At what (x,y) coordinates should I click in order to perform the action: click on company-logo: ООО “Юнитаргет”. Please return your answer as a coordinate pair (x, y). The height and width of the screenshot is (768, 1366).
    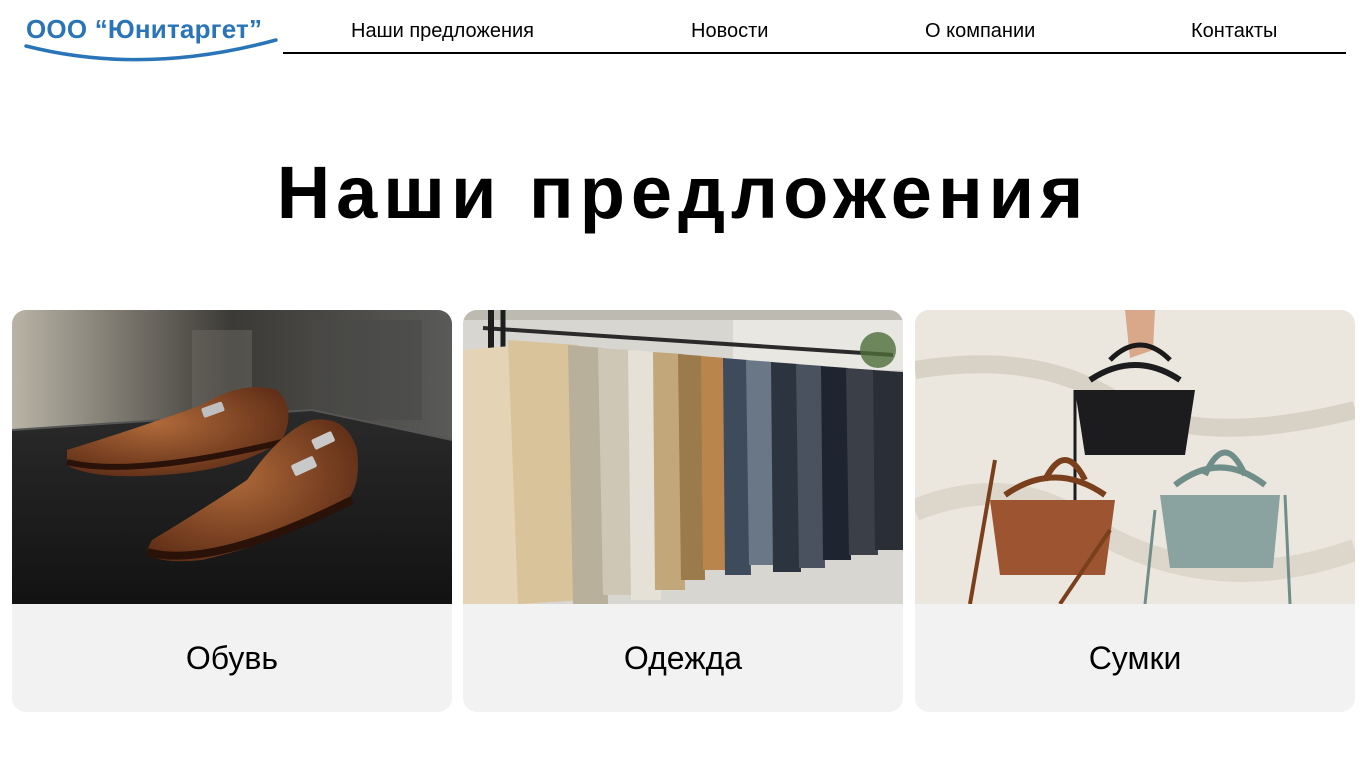
    Looking at the image, I should click on (152, 40).